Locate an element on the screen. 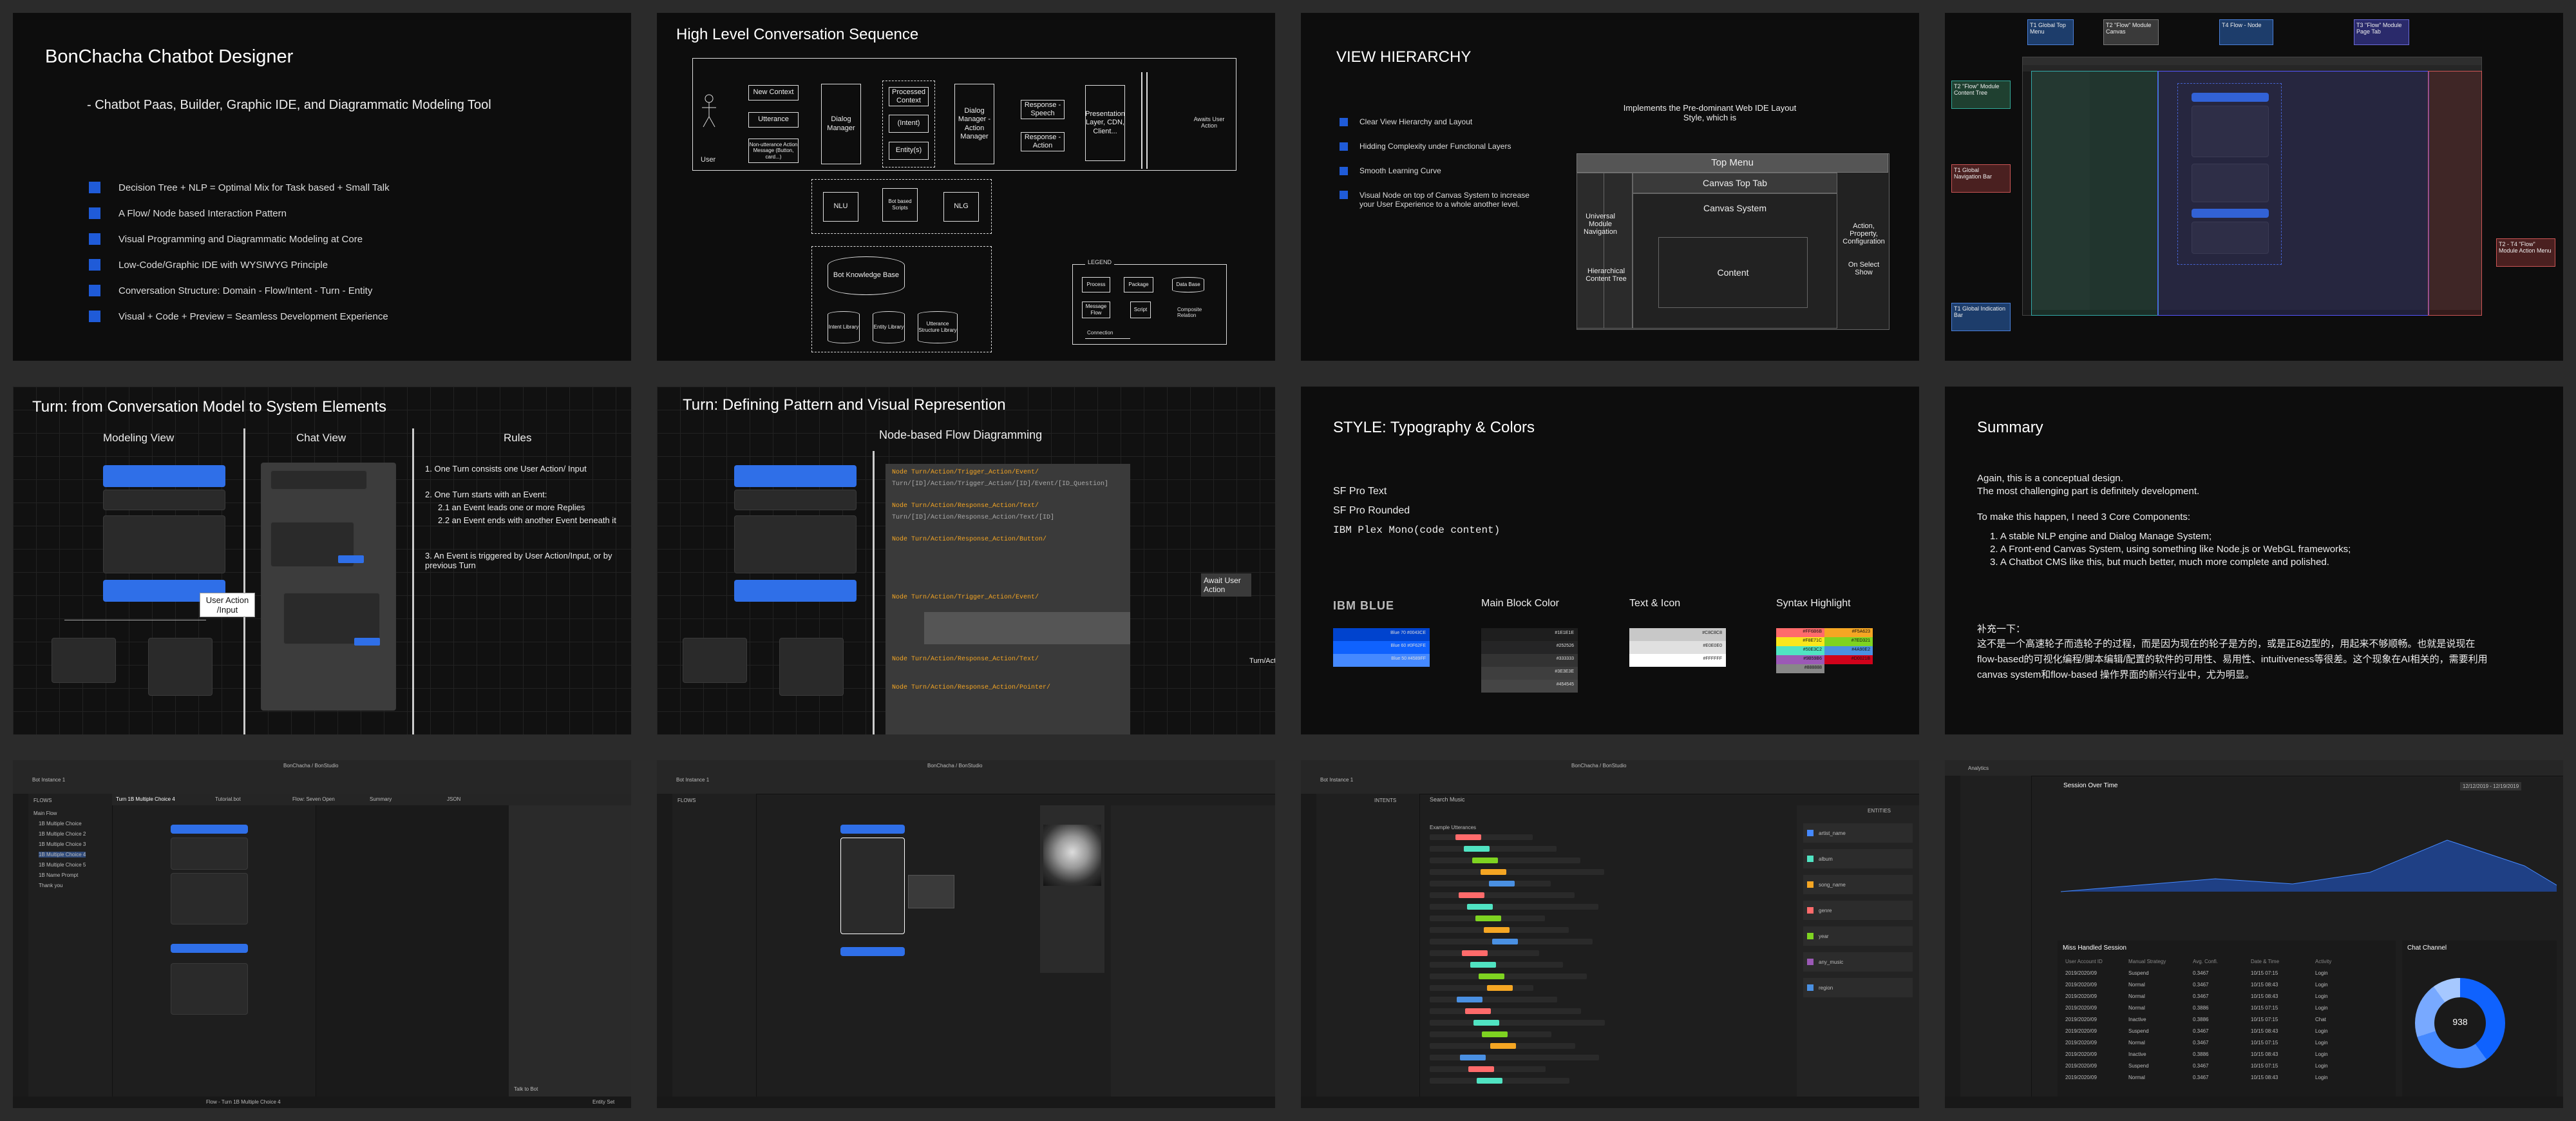 The image size is (2576, 1121). tree-item: 1B Multiple Choice 5 is located at coordinates (62, 865).